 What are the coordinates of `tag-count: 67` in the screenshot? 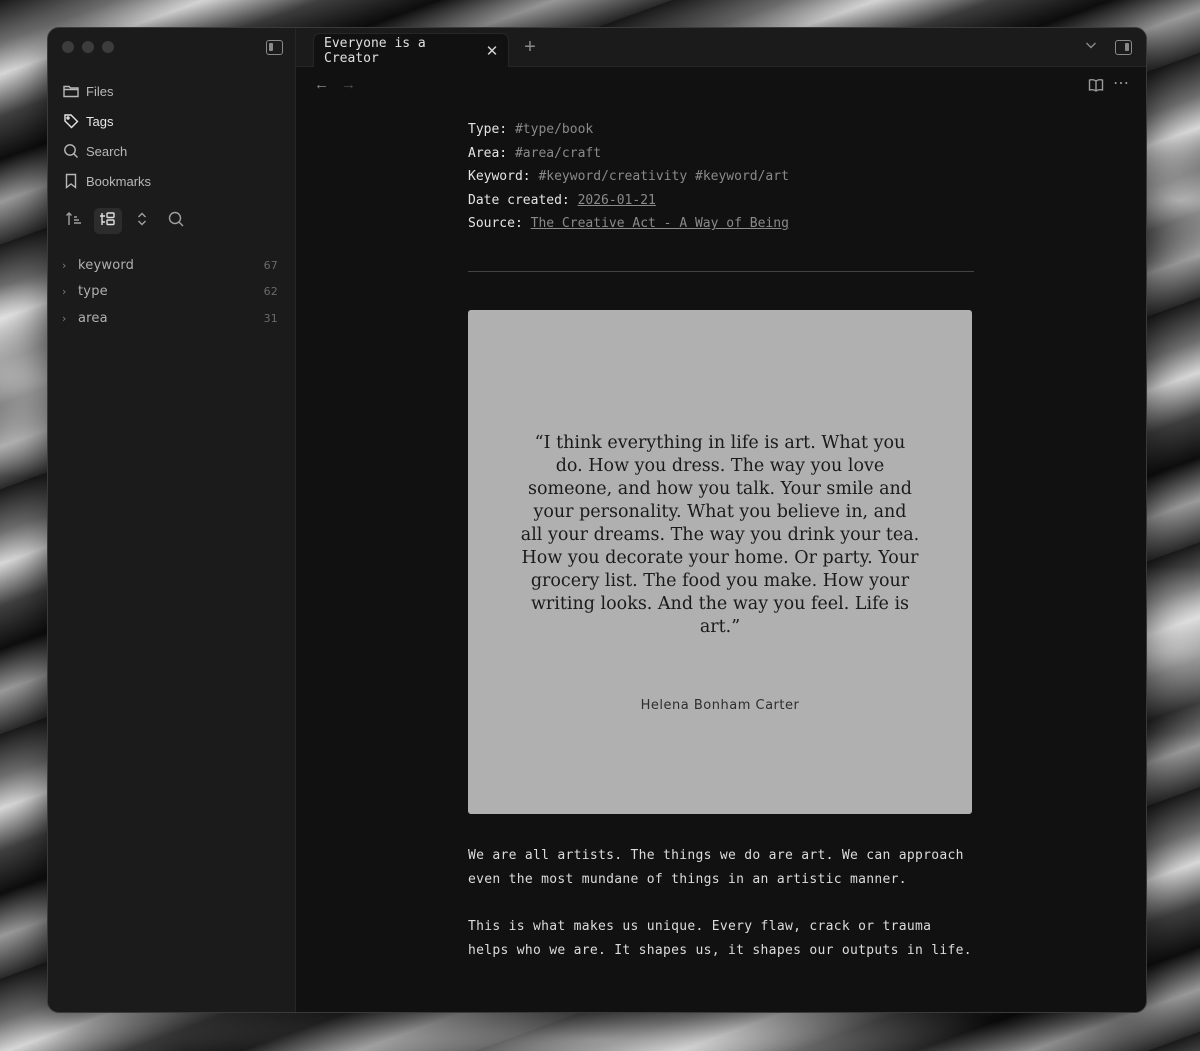 It's located at (270, 265).